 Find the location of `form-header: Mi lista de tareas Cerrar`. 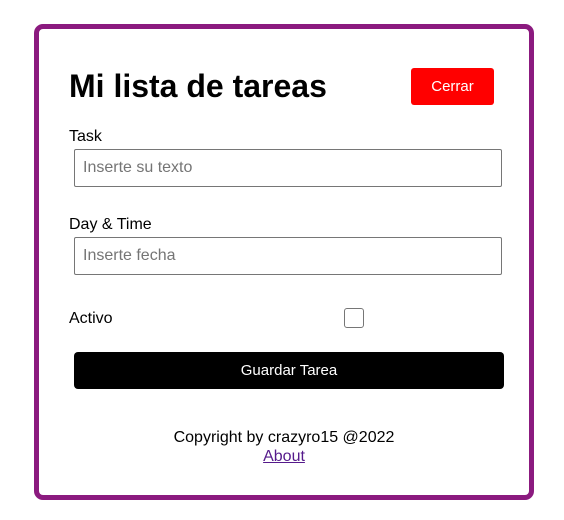

form-header: Mi lista de tareas Cerrar is located at coordinates (284, 86).